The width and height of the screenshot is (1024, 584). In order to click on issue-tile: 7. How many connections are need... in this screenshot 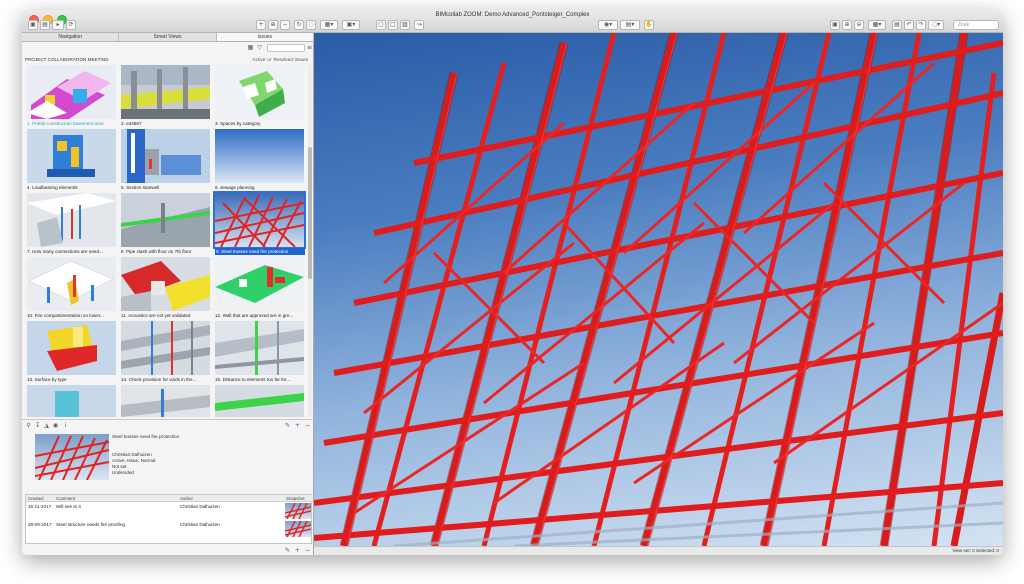, I will do `click(72, 224)`.